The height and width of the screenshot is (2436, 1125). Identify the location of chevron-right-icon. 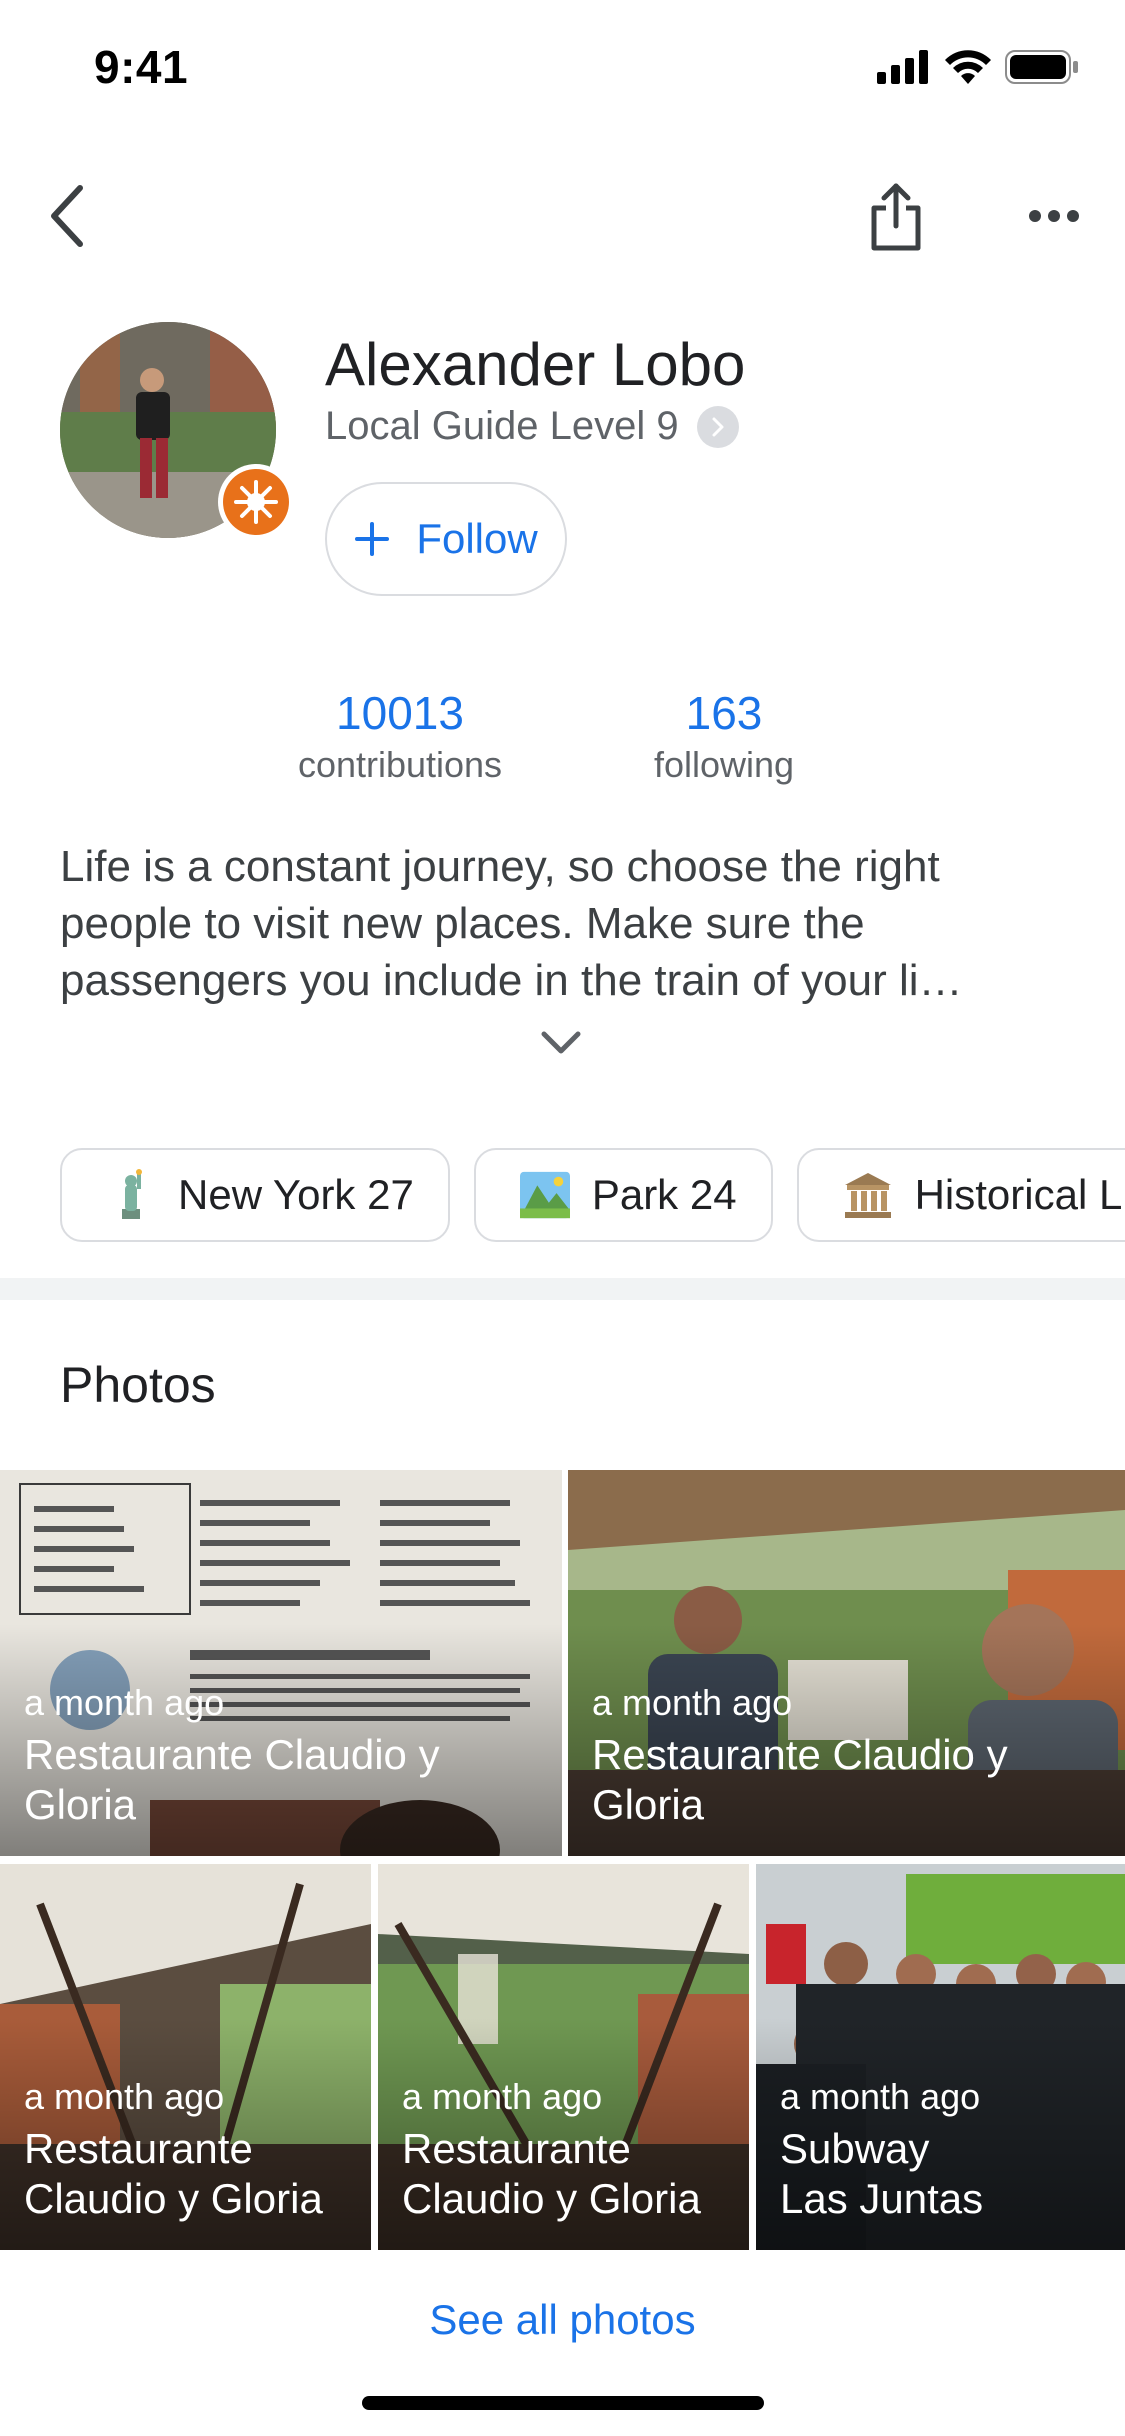
(717, 426).